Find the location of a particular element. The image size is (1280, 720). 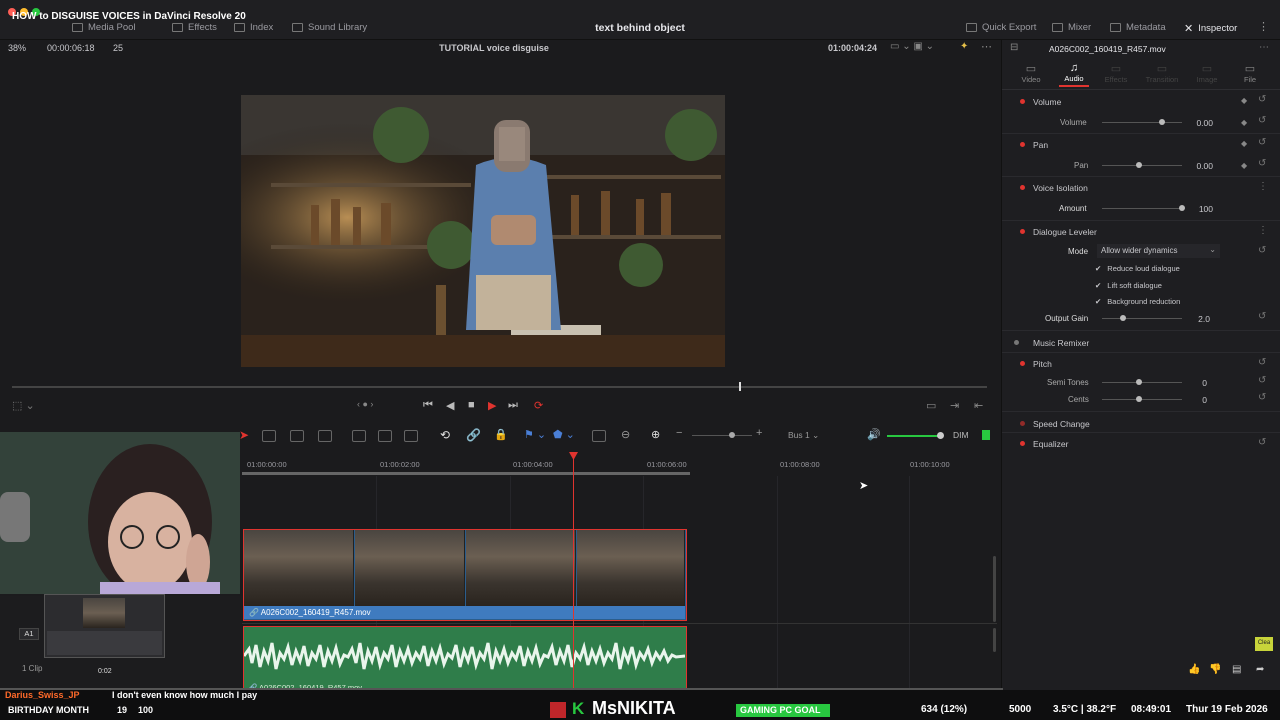

output-gain-value: 2.0 is located at coordinates (1199, 319).